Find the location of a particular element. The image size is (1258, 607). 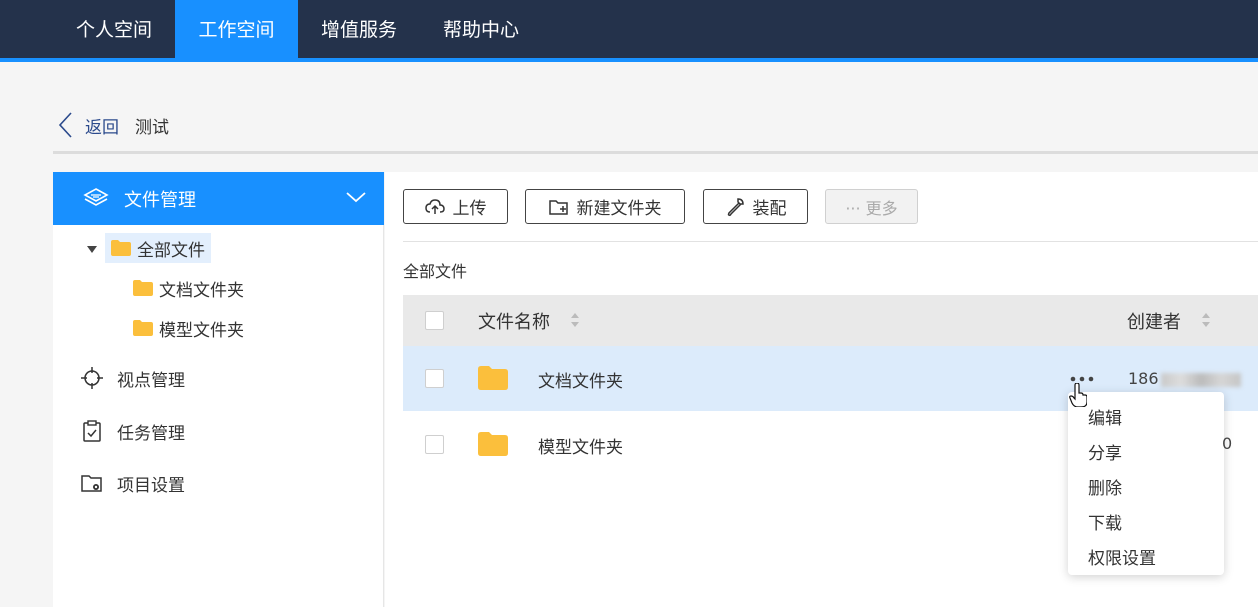

tab-value-added-services: 增值服务 is located at coordinates (359, 29).